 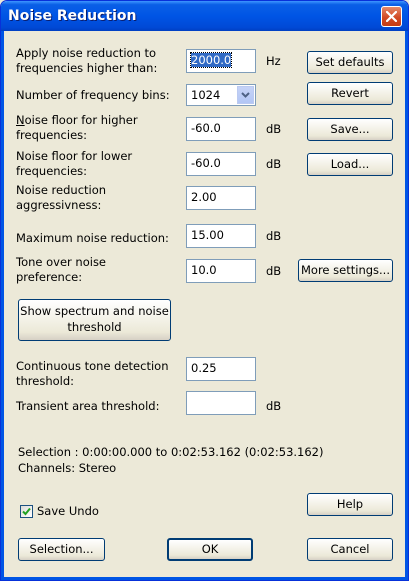 I want to click on aggressiveness-input: 2.00, so click(x=221, y=198).